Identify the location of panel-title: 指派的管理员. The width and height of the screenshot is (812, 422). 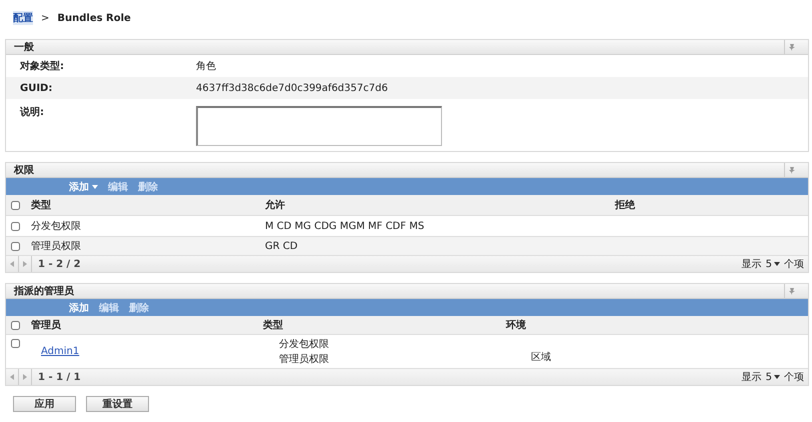
(44, 291).